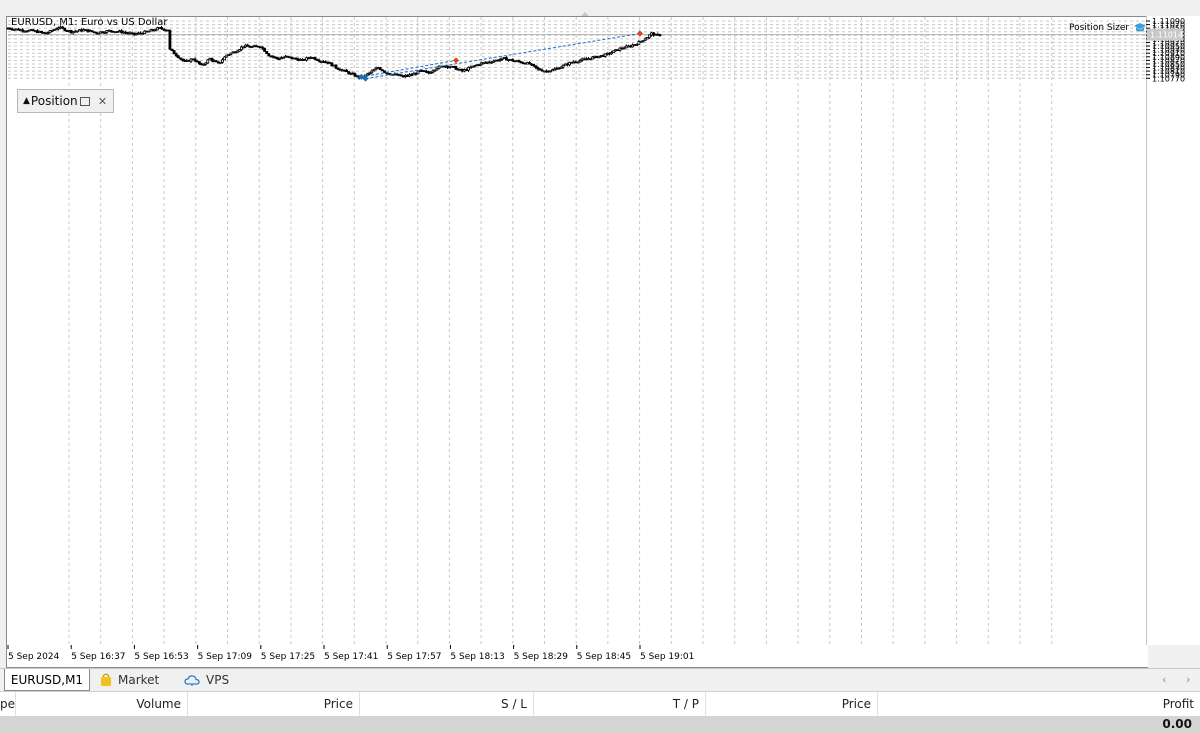  What do you see at coordinates (8, 704) in the screenshot?
I see `col-type: pe` at bounding box center [8, 704].